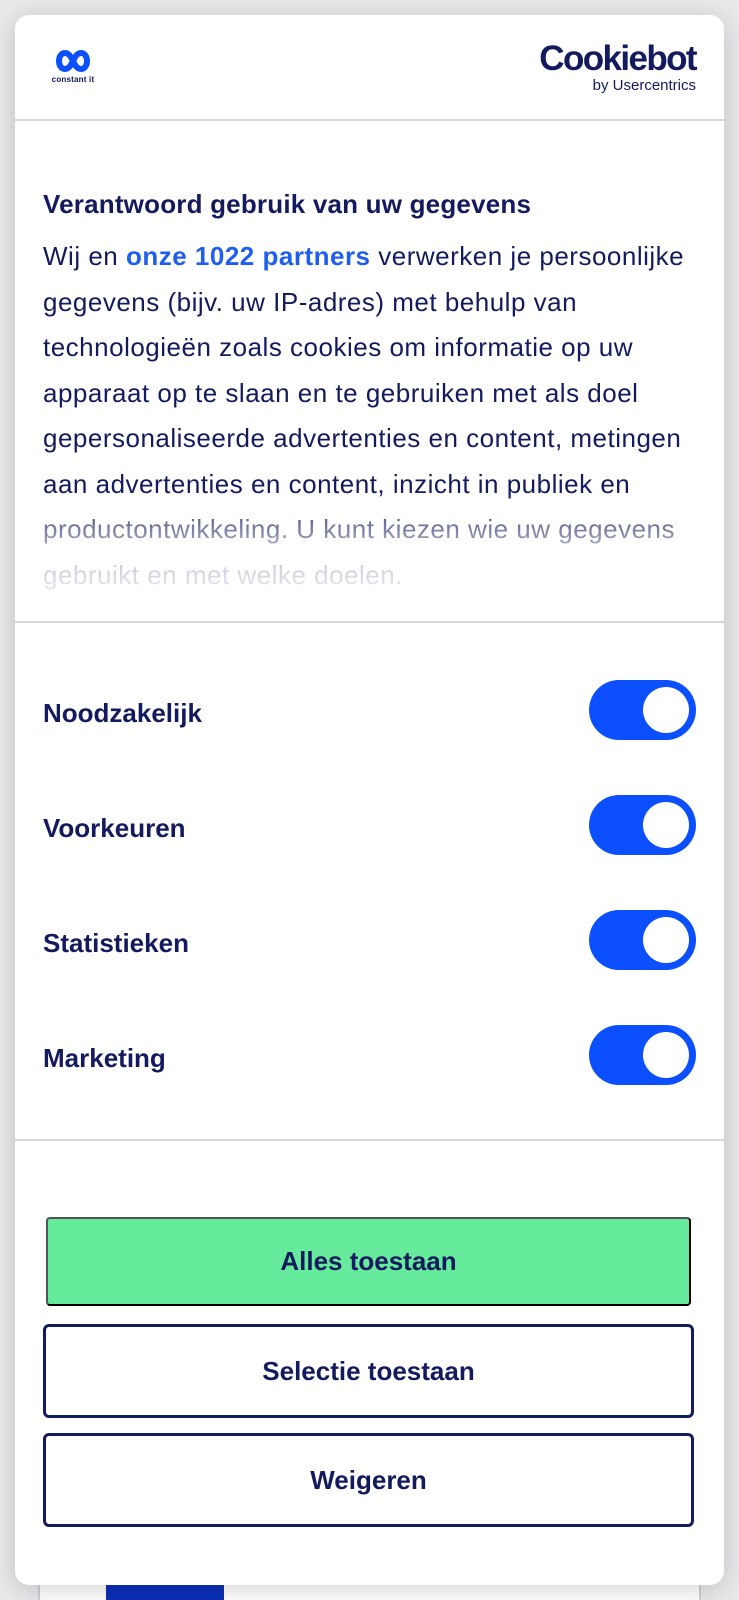  Describe the element at coordinates (73, 79) in the screenshot. I see `brand-name: constant it` at that location.